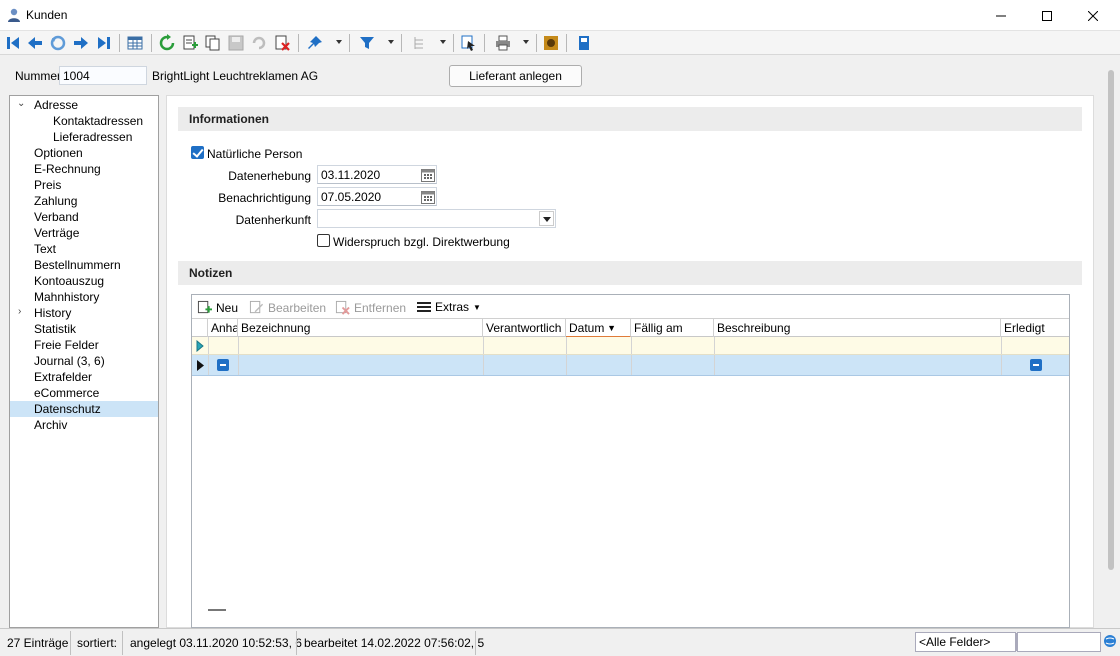 This screenshot has width=1120, height=656. I want to click on tree-item-lieferadressen: Lieferadressen, so click(92, 137).